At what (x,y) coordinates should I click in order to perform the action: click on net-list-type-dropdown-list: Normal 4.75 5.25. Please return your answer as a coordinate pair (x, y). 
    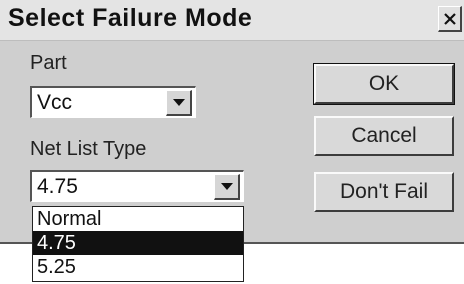
    Looking at the image, I should click on (138, 244).